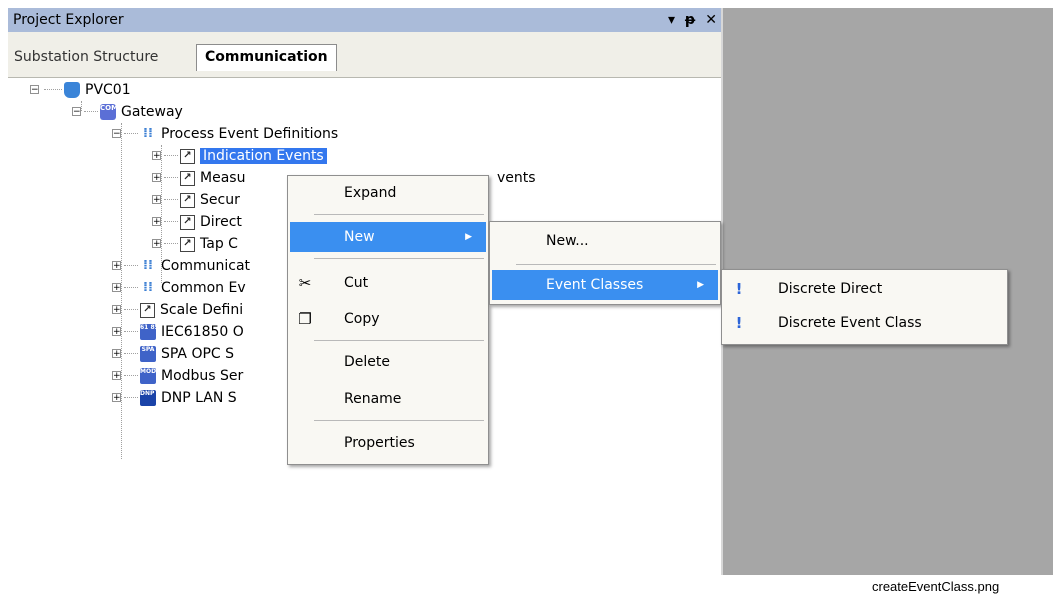 This screenshot has width=1059, height=605. Describe the element at coordinates (250, 134) in the screenshot. I see `node-label: Process Event Definitions` at that location.